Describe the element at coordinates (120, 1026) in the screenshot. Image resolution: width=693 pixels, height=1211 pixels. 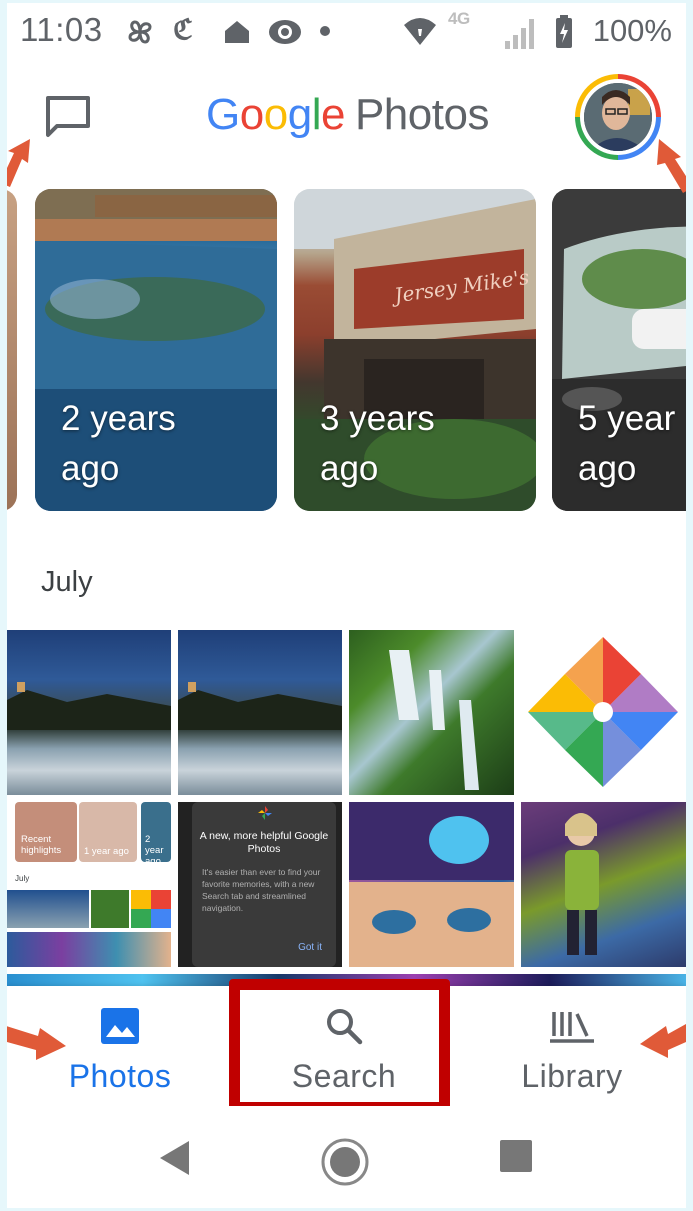
I see `photo-icon` at that location.